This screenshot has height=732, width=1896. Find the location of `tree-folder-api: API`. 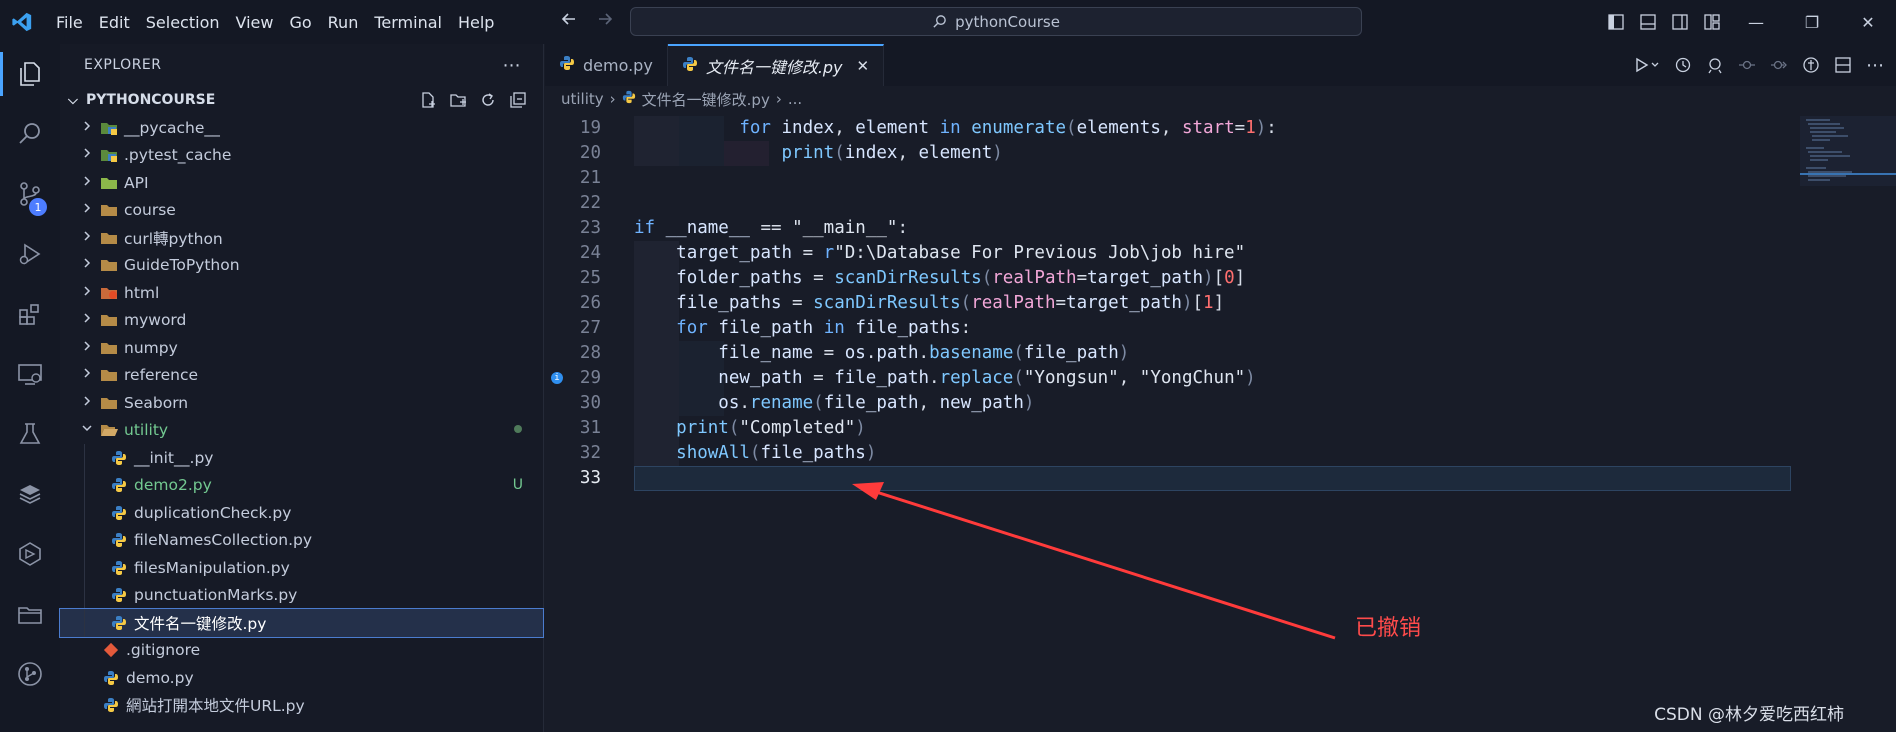

tree-folder-api: API is located at coordinates (301, 183).